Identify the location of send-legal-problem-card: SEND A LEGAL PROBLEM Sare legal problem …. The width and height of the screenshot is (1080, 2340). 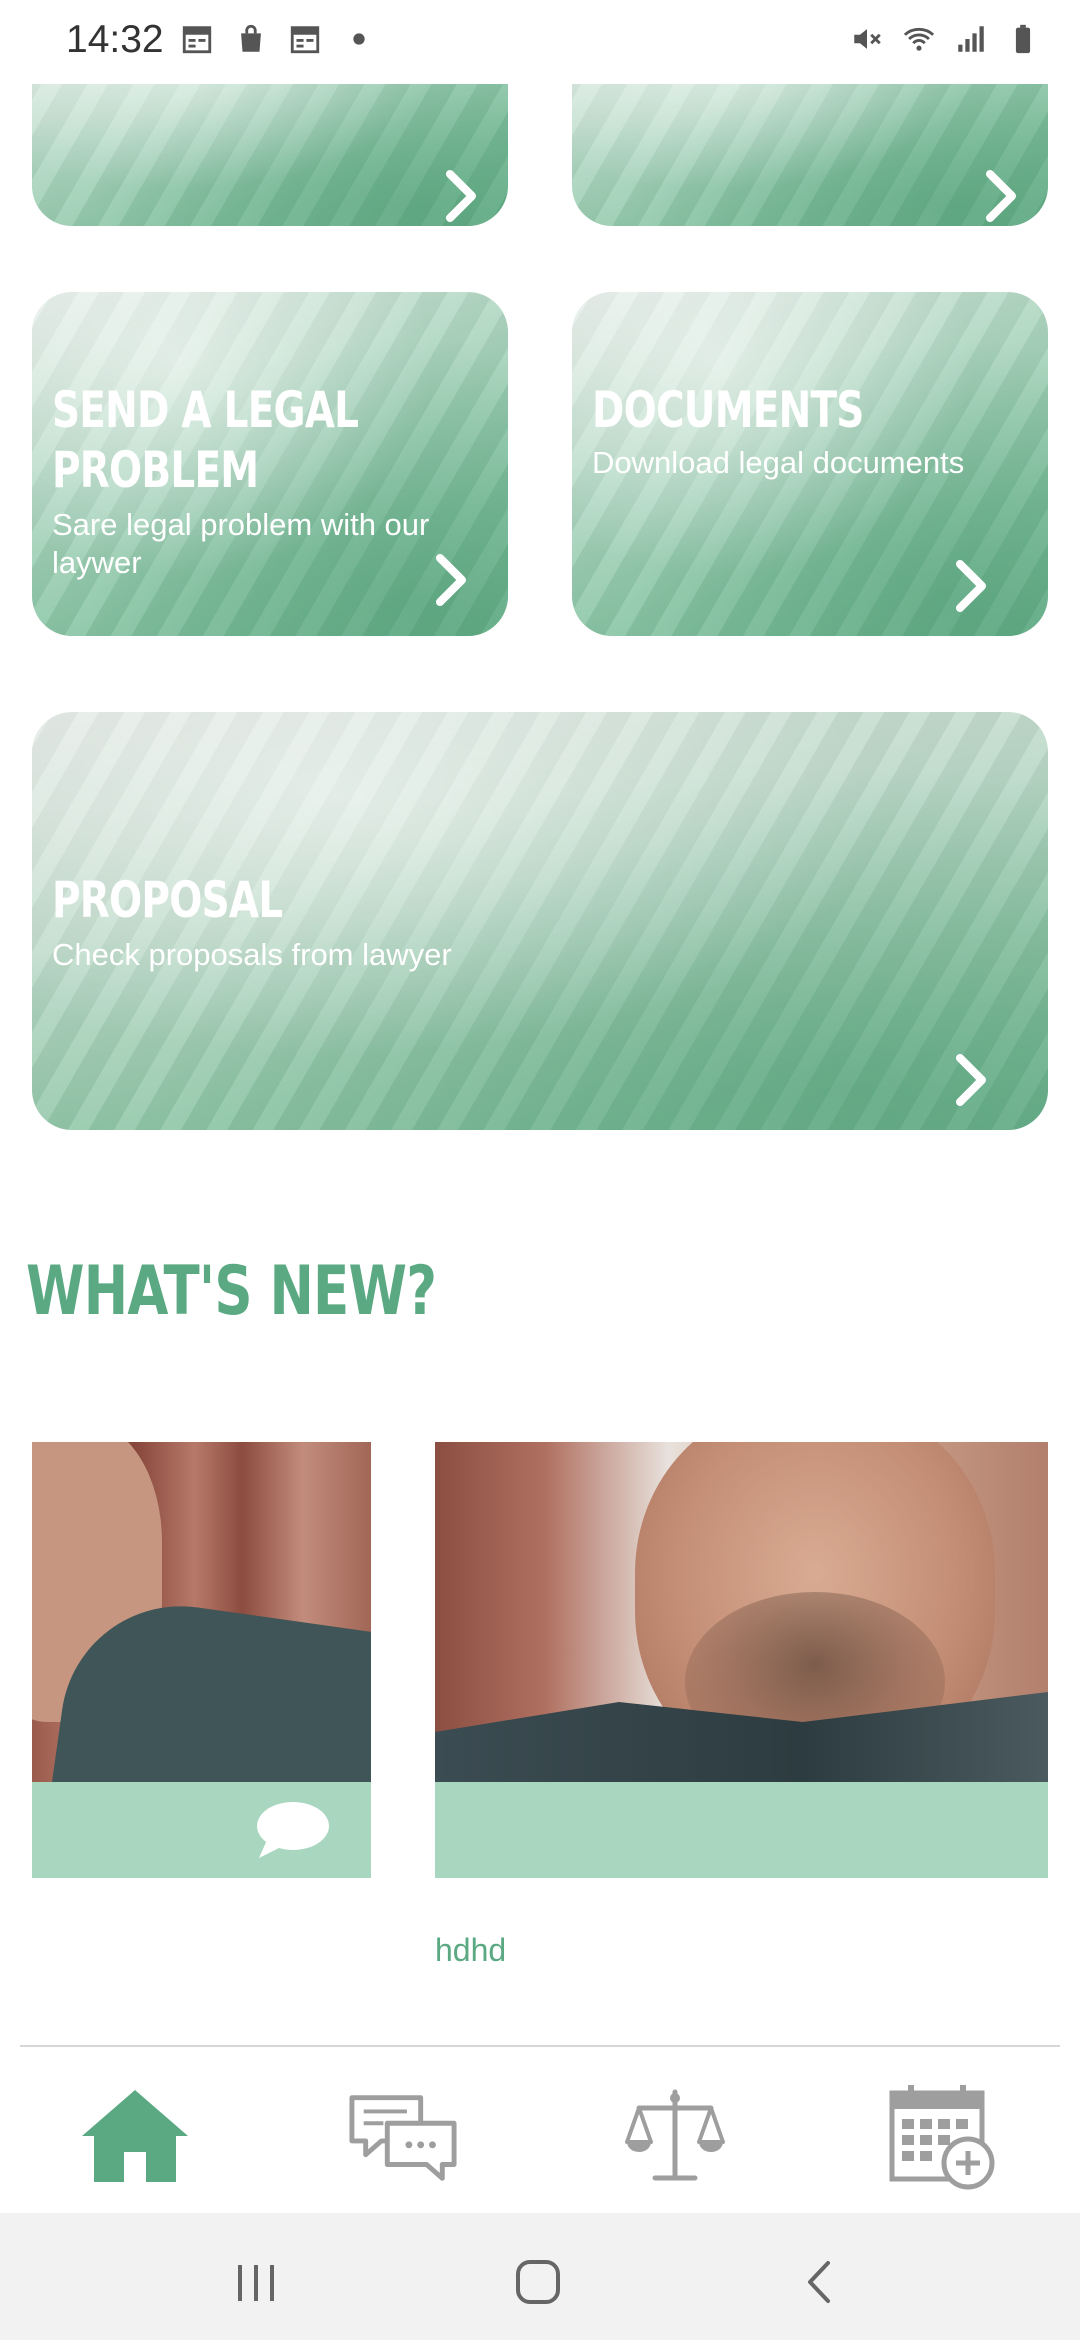
(270, 464).